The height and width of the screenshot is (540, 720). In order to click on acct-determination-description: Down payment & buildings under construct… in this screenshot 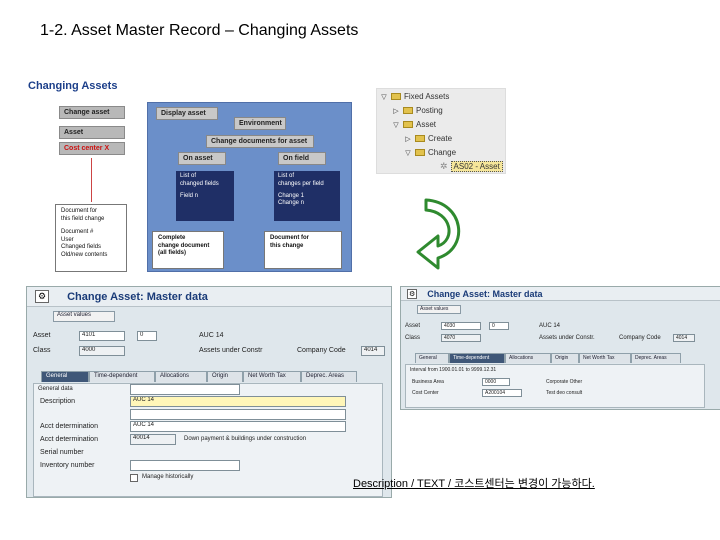, I will do `click(245, 439)`.